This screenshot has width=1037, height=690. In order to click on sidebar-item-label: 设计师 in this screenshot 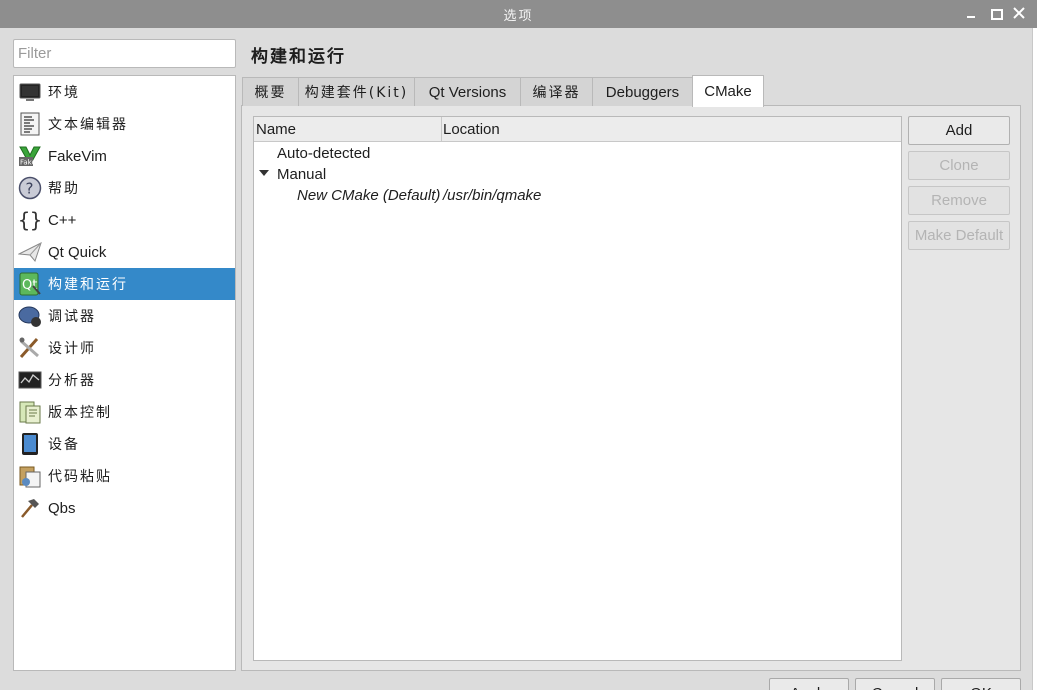, I will do `click(72, 349)`.